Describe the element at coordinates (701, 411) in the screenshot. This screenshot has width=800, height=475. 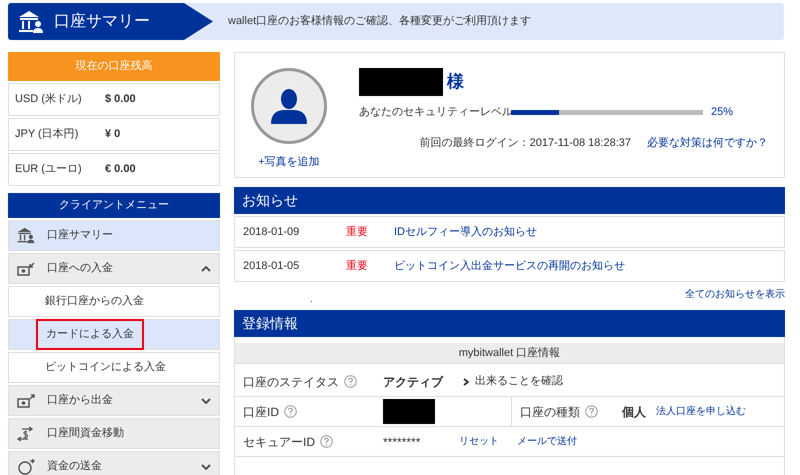
I see `corporate-account-link: 法人口座を申し込む` at that location.